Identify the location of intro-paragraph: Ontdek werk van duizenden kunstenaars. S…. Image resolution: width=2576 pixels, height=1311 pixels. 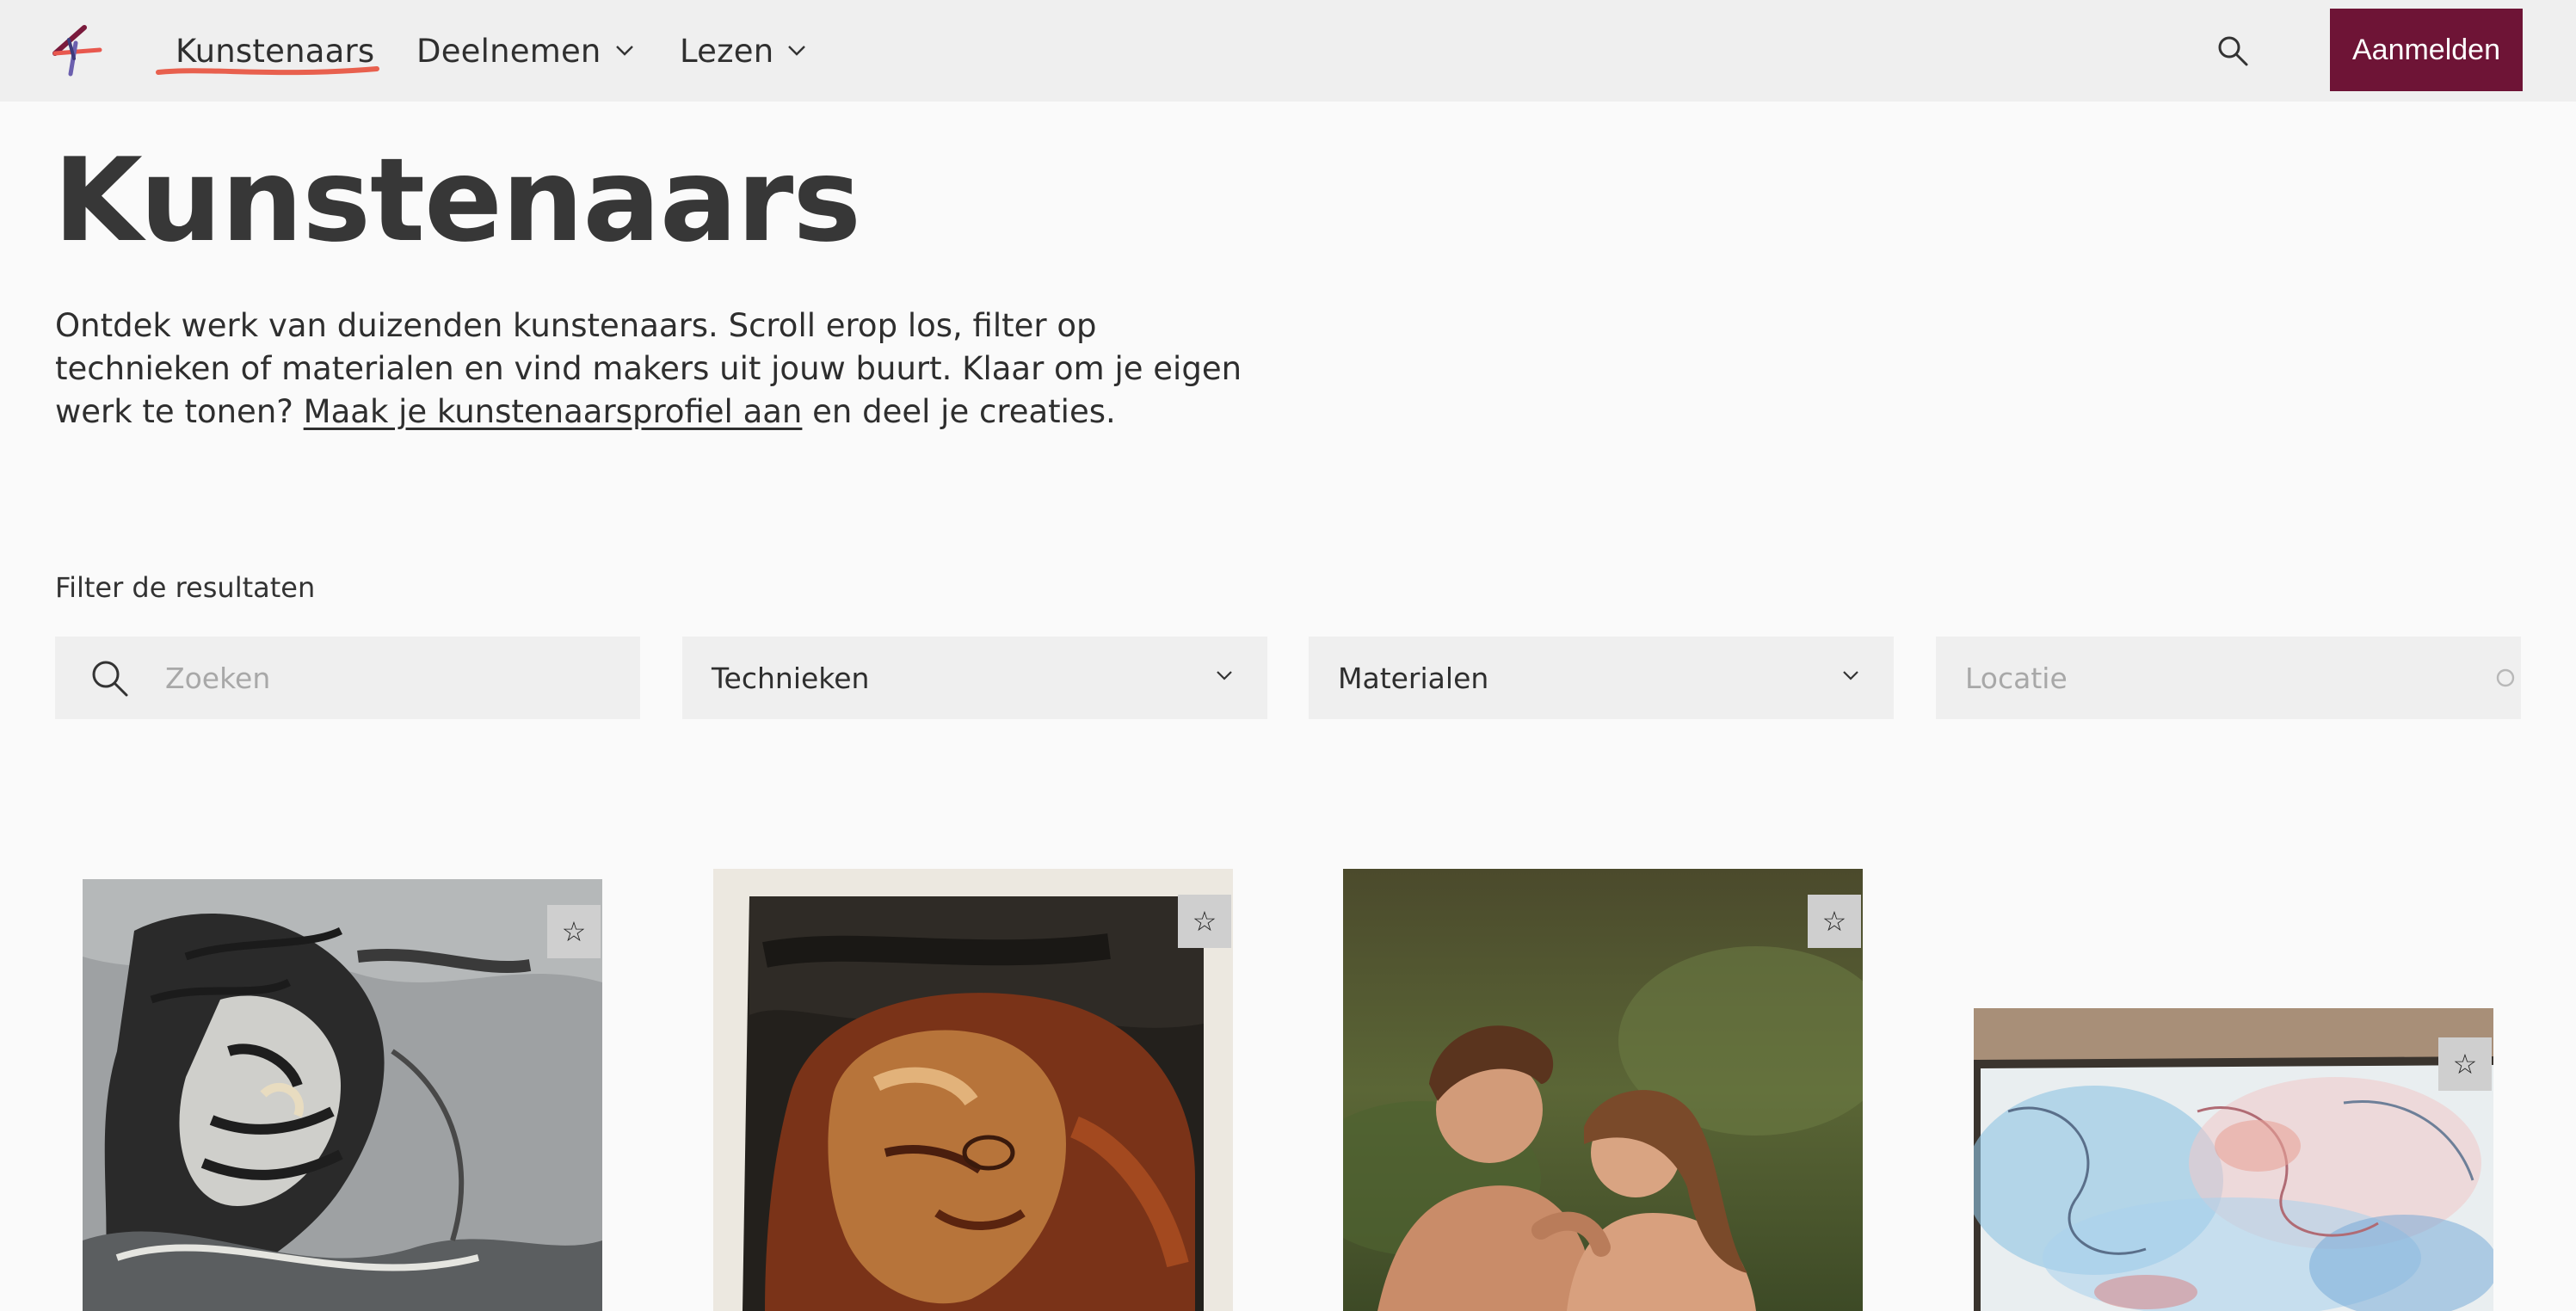
(666, 369).